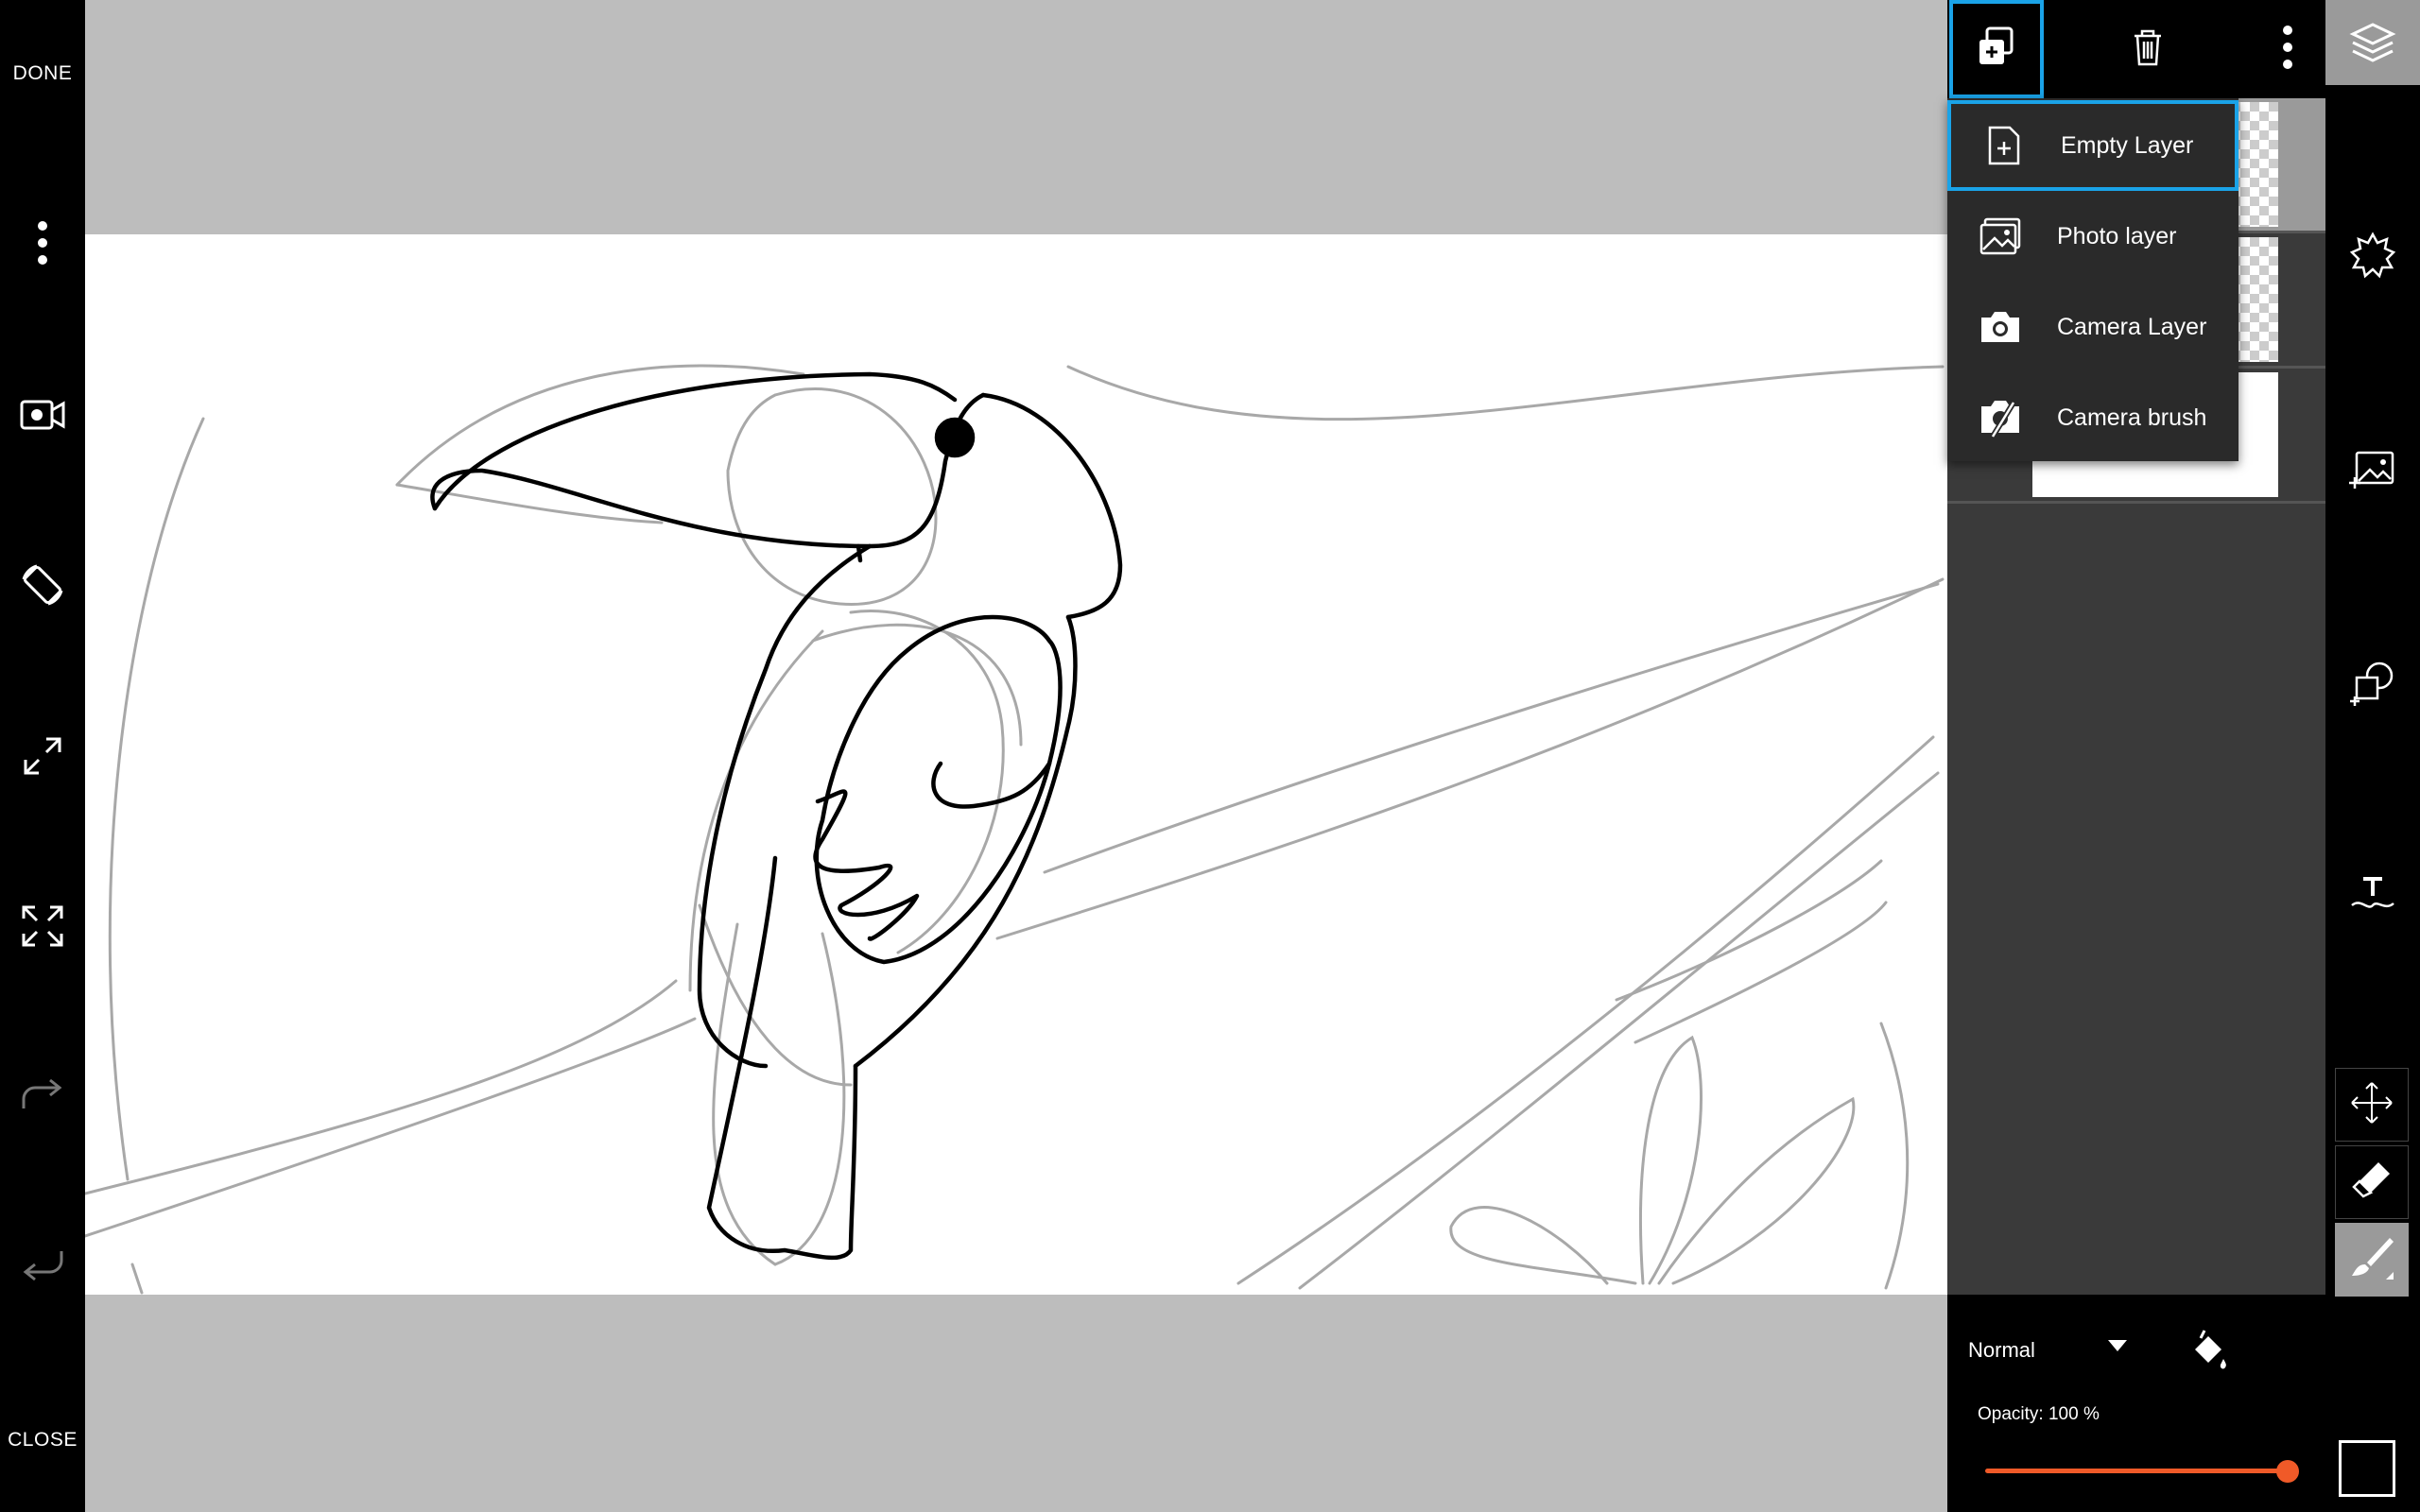 This screenshot has width=2420, height=1512. I want to click on layer-properties-panel: Normal Opacity: 100 %, so click(2136, 1403).